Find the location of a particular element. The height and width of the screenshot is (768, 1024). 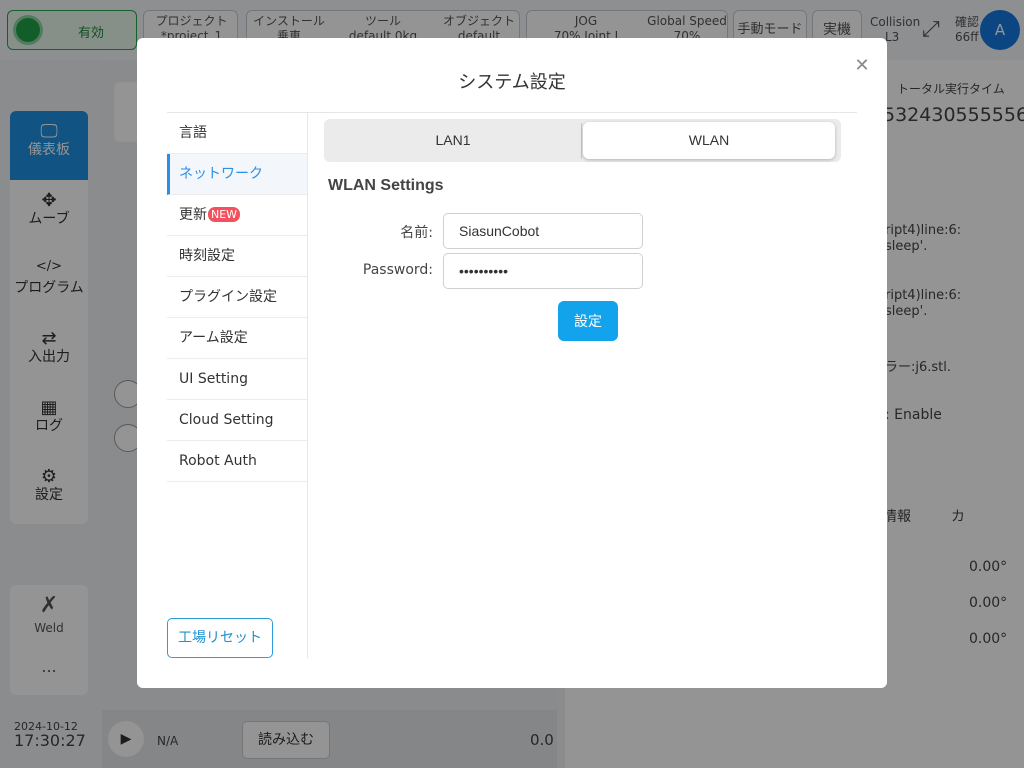

menu-item-label: Cloud Setting is located at coordinates (226, 420).